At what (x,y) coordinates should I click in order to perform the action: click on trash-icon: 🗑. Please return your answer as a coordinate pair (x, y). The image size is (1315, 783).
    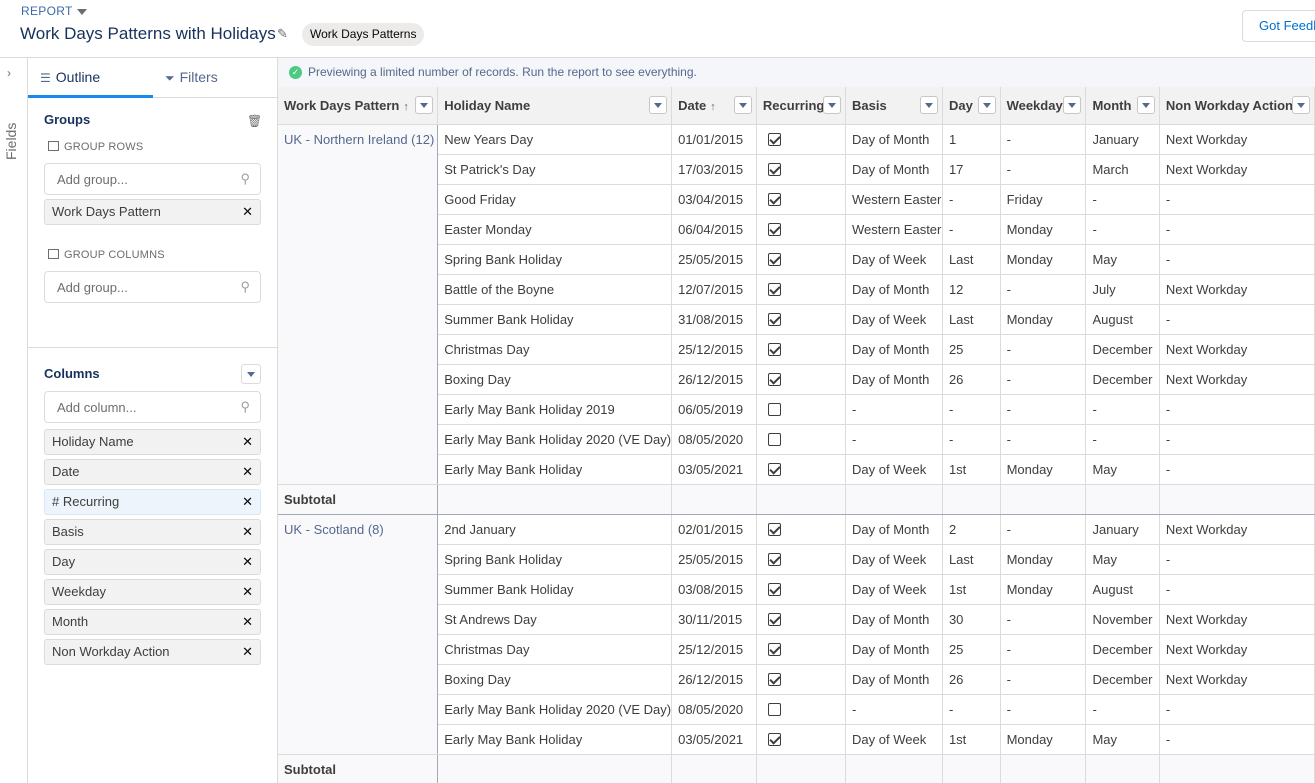
    Looking at the image, I should click on (254, 121).